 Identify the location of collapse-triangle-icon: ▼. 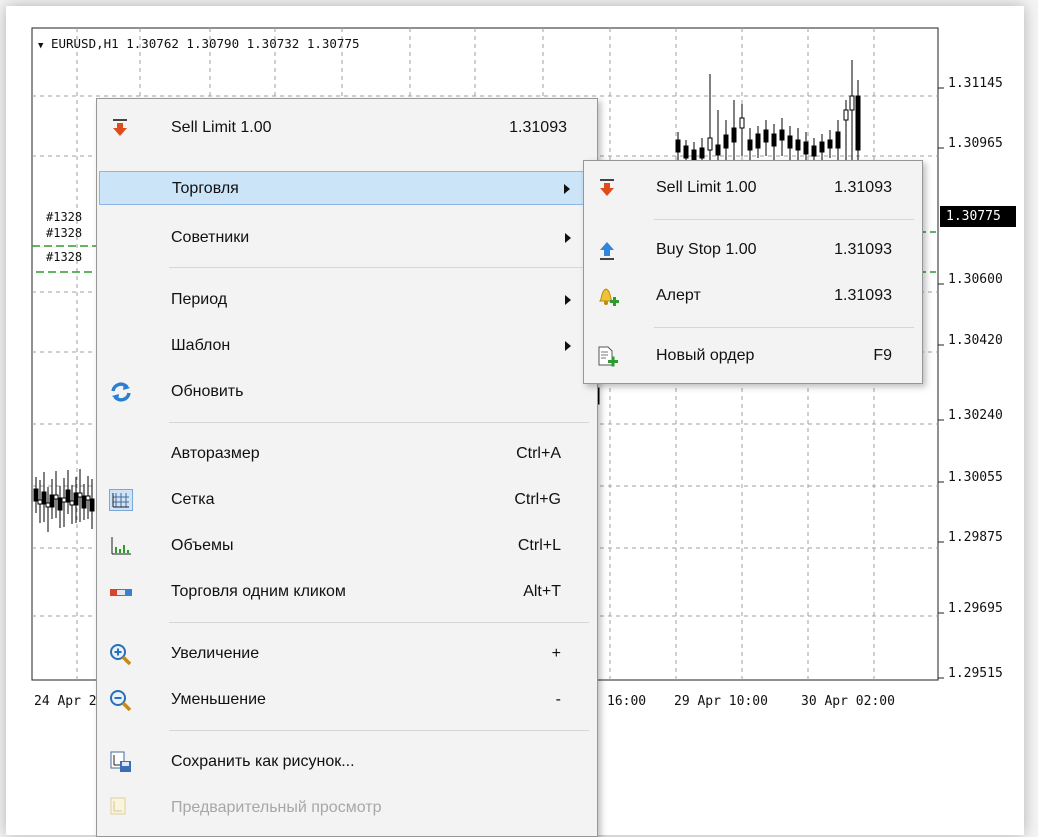
(40, 46).